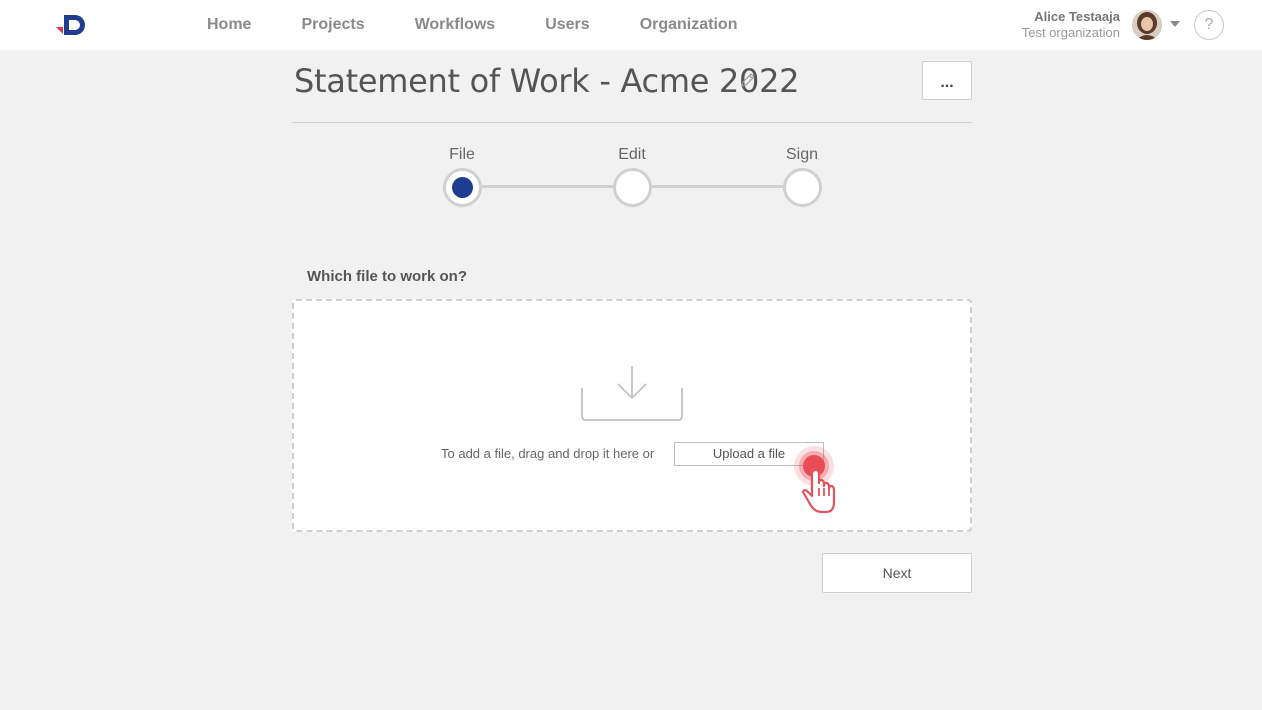  Describe the element at coordinates (72, 25) in the screenshot. I see `app-logo-icon` at that location.